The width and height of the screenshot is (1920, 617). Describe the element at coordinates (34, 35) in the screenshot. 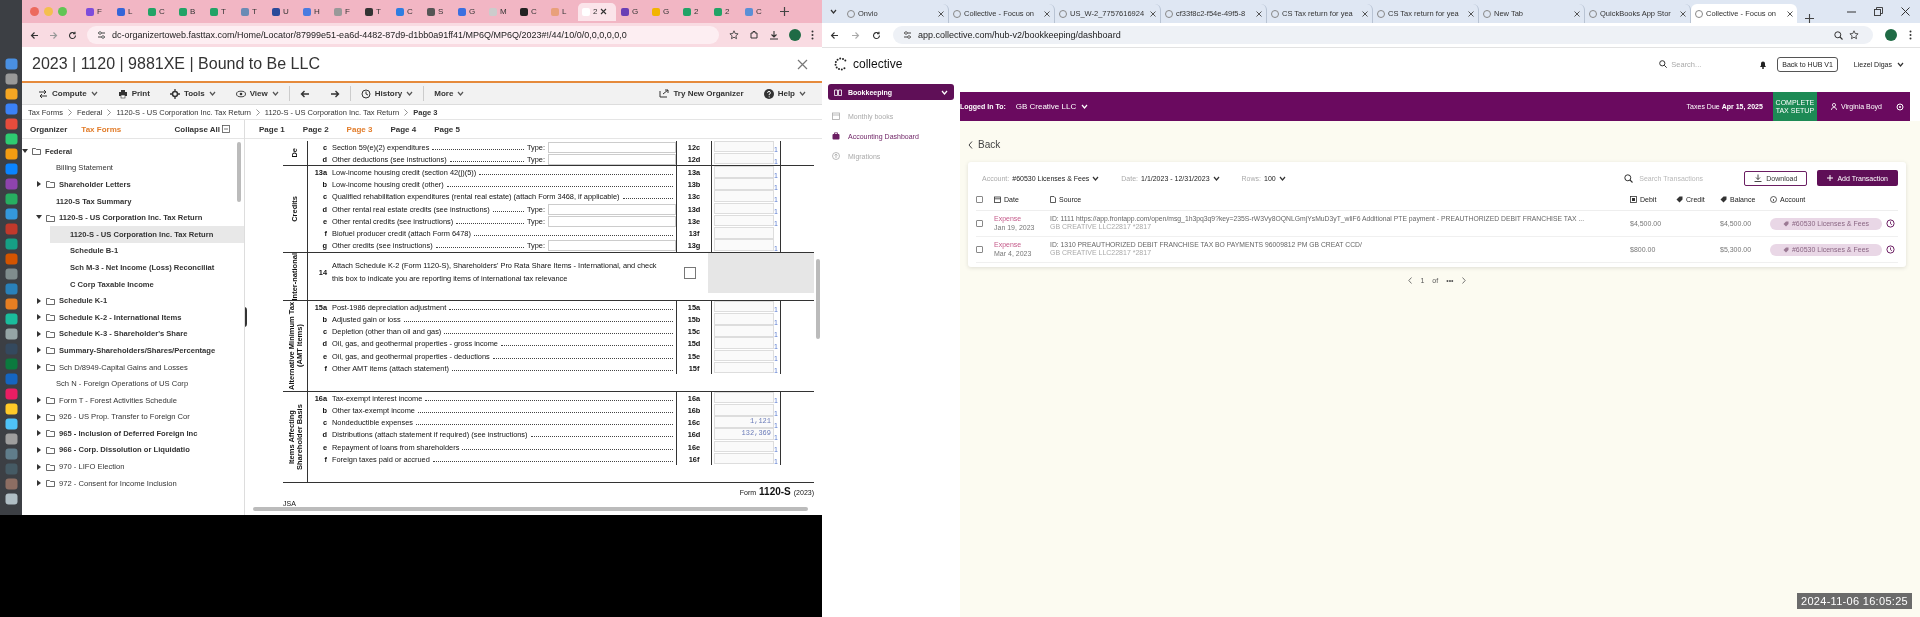

I see `back-icon` at that location.